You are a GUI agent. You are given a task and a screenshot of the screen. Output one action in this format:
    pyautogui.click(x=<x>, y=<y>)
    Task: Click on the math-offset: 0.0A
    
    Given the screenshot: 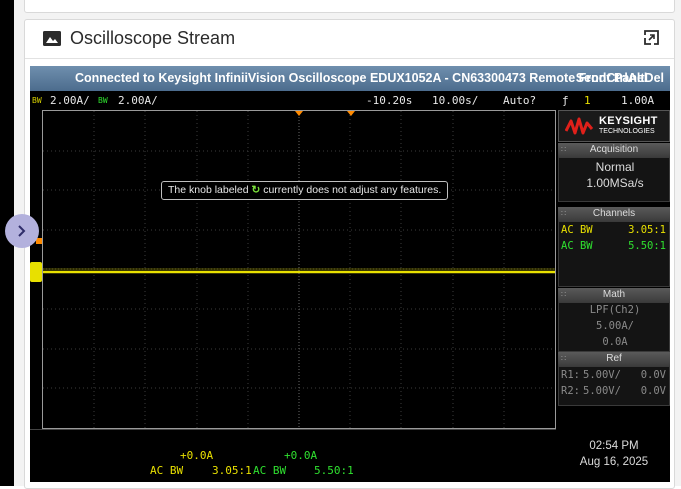 What is the action you would take?
    pyautogui.click(x=615, y=342)
    